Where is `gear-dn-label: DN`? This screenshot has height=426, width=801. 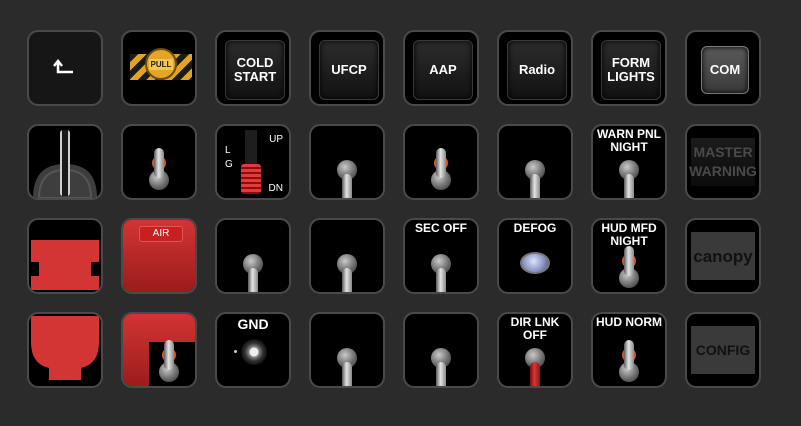 gear-dn-label: DN is located at coordinates (275, 188).